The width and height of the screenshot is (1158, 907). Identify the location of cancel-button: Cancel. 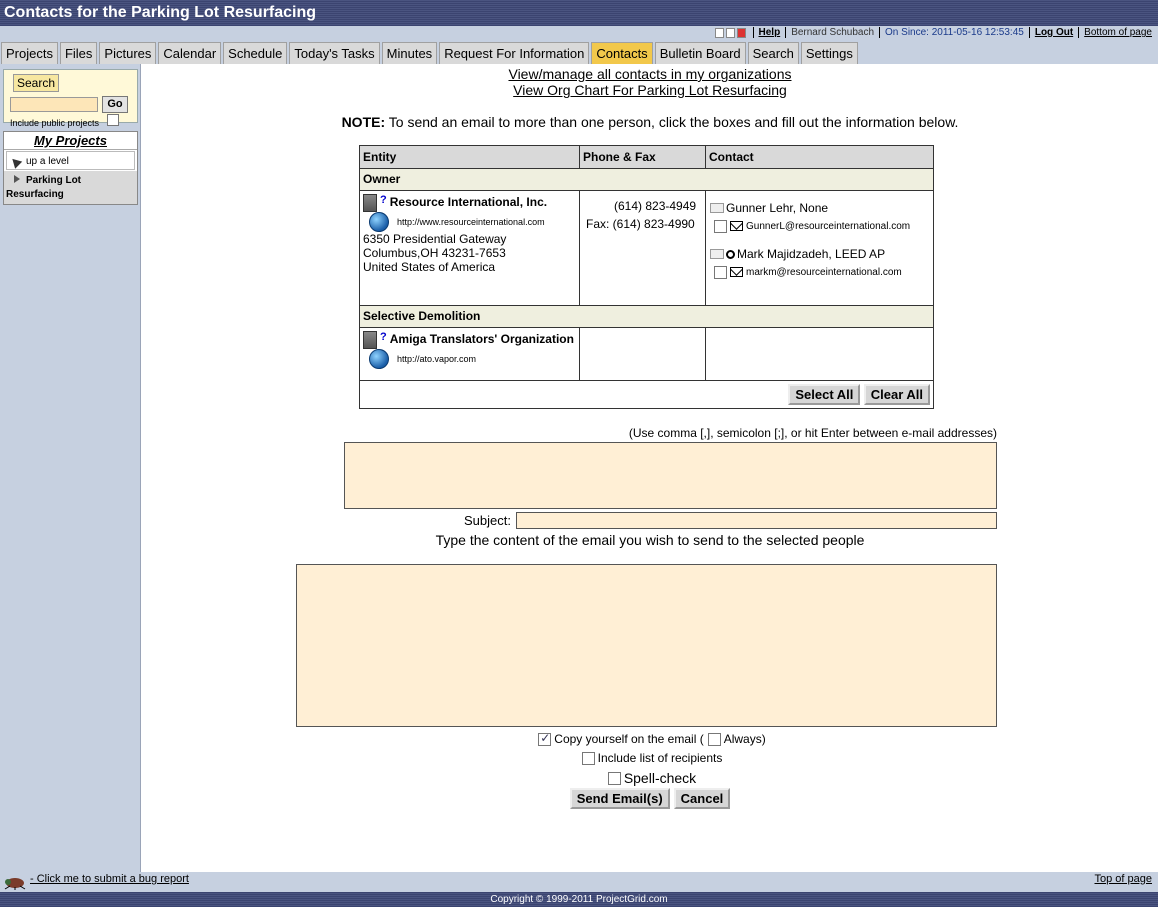
(702, 798).